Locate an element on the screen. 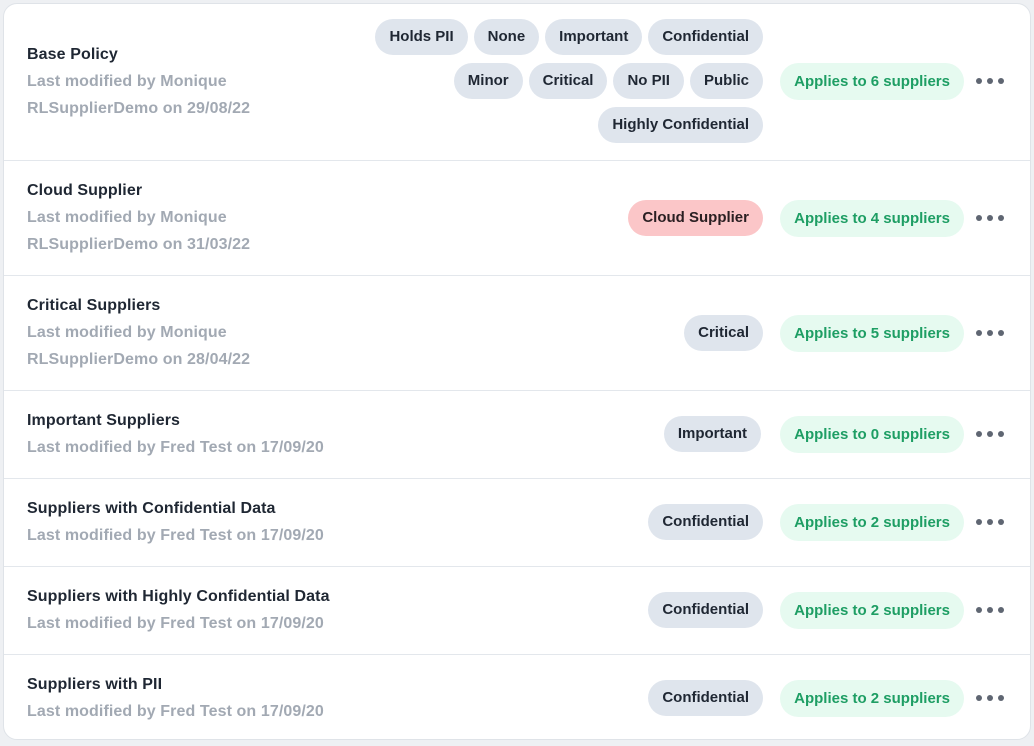  policy-title: Cloud Supplier is located at coordinates (85, 190).